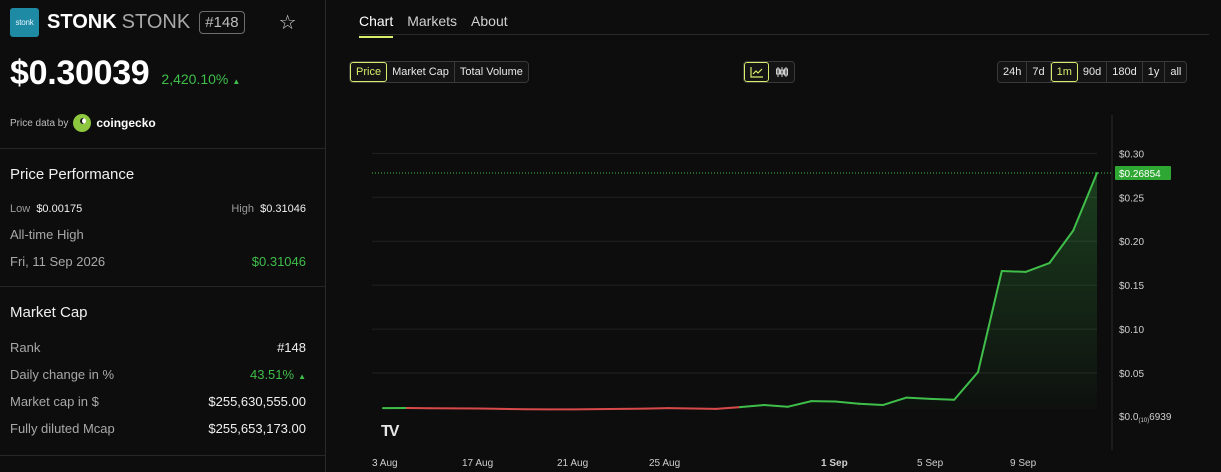 Image resolution: width=1221 pixels, height=472 pixels. I want to click on range-24h-button: 24h, so click(1013, 72).